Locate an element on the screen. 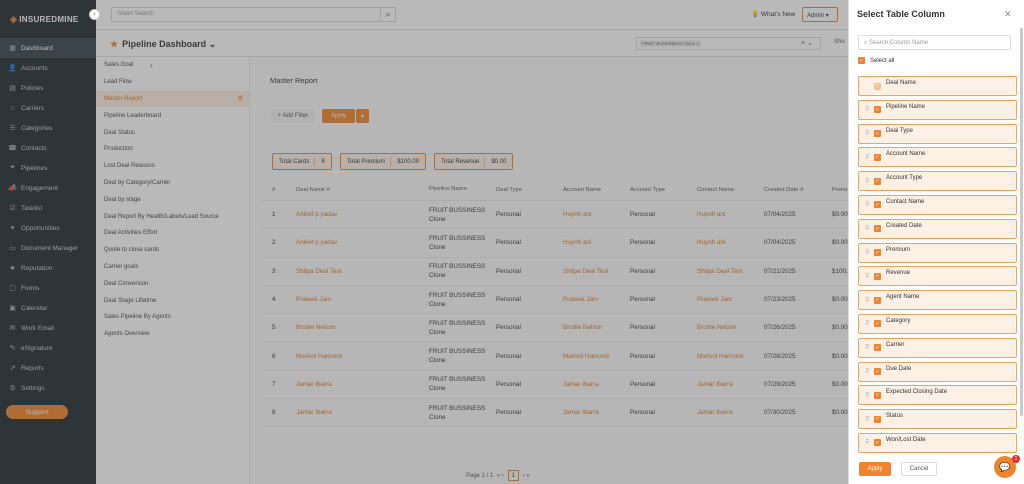  column-search-placeholder: Search Column Name is located at coordinates (899, 43).